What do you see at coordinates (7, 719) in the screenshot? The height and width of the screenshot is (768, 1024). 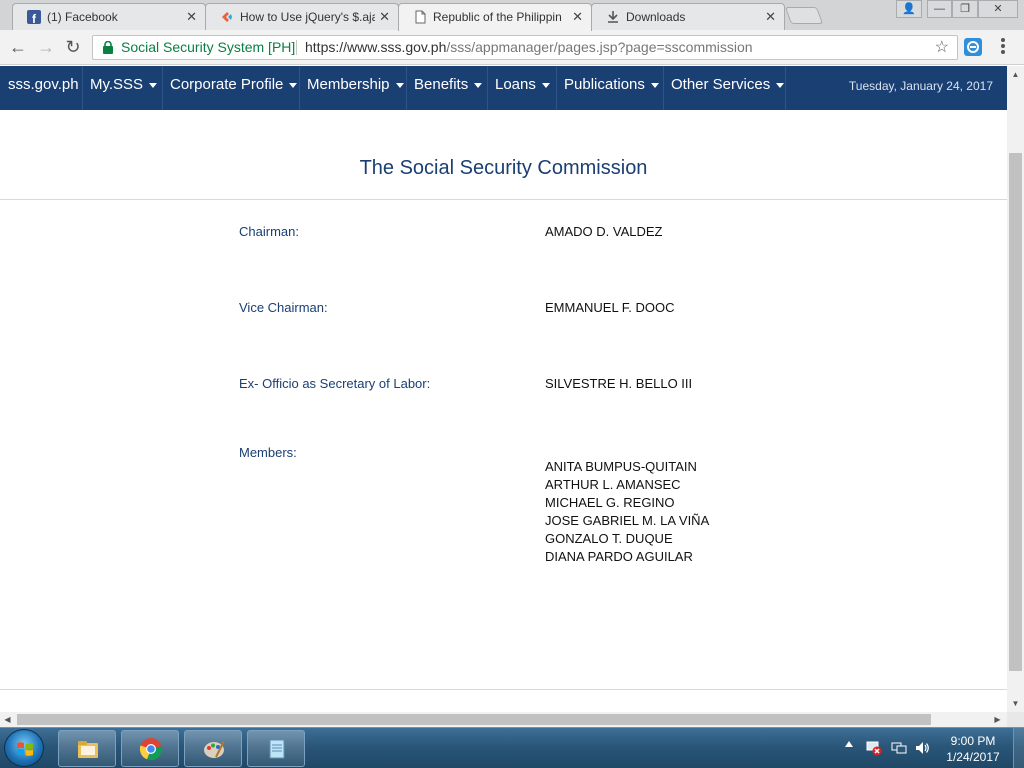 I see `scroll-left-arrow-icon: ◀` at bounding box center [7, 719].